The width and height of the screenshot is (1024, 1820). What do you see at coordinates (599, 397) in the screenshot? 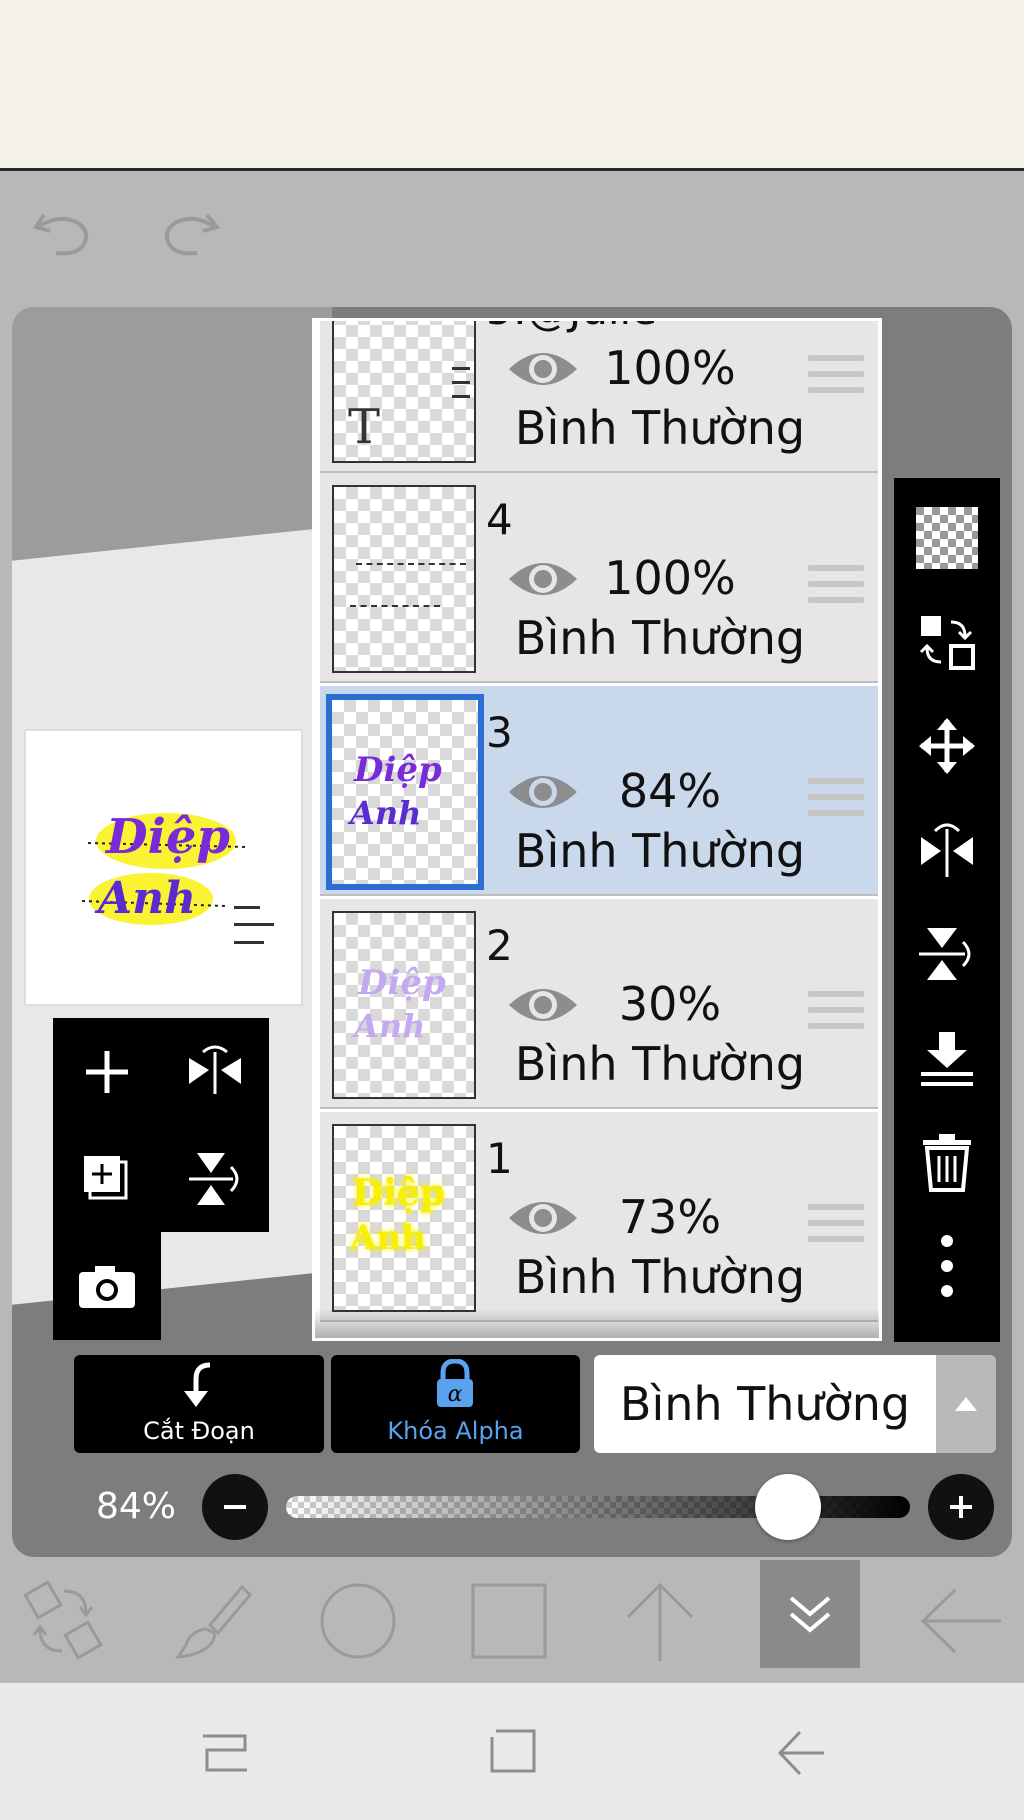
I see `layer-row: T 5:@Julie 100% Bình Thường` at bounding box center [599, 397].